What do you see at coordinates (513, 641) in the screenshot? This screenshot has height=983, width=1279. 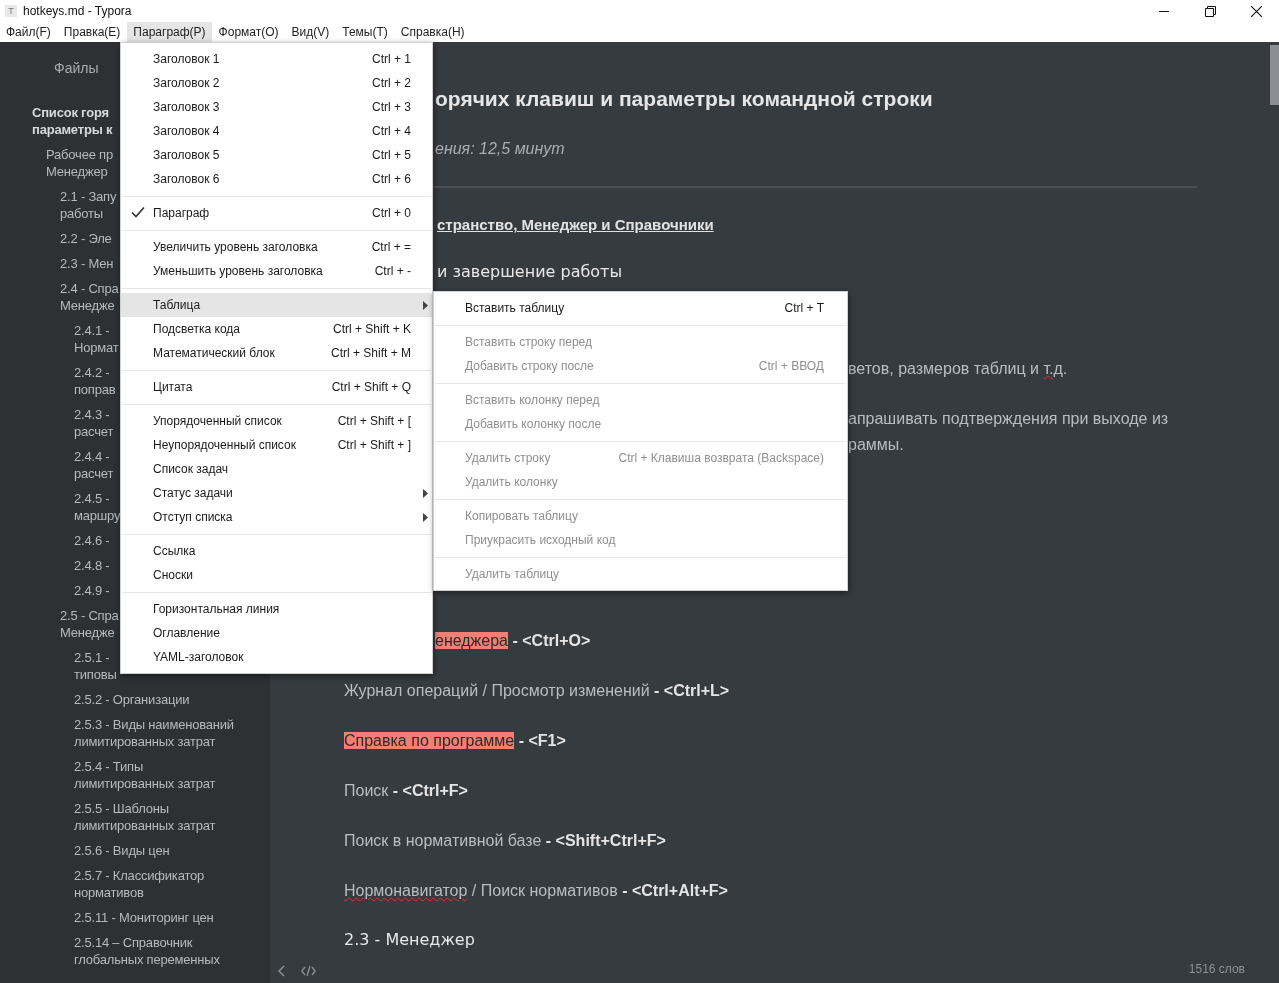 I see `paragraph: енеджера - <Ctrl+O>` at bounding box center [513, 641].